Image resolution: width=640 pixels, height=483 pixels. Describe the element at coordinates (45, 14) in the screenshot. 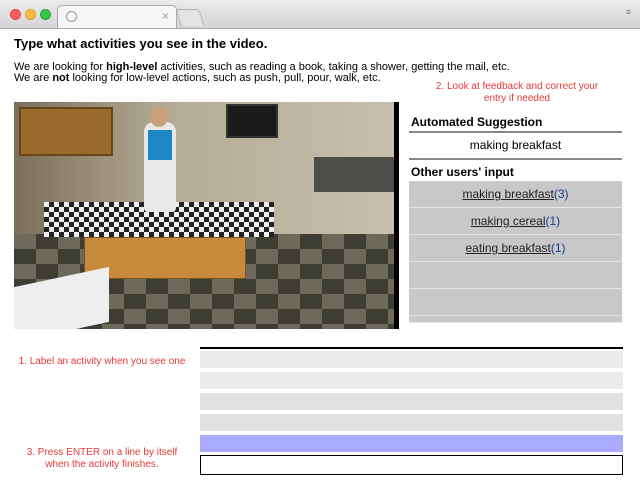

I see `zoom-window-button` at that location.